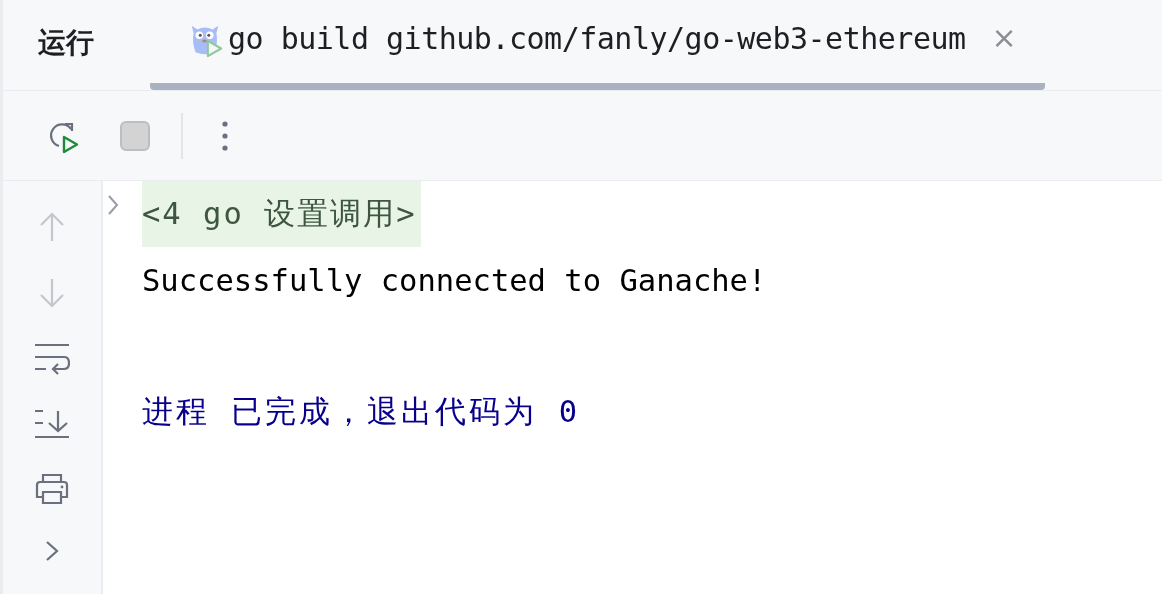  Describe the element at coordinates (52, 359) in the screenshot. I see `soft-wrap-icon` at that location.